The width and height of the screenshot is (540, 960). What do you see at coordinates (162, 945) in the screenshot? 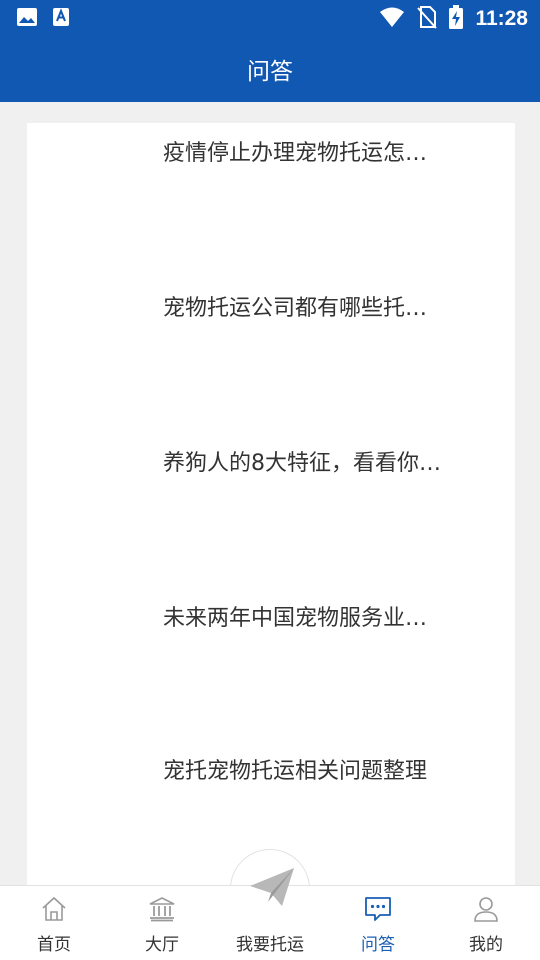
I see `tab-label: 大厅` at bounding box center [162, 945].